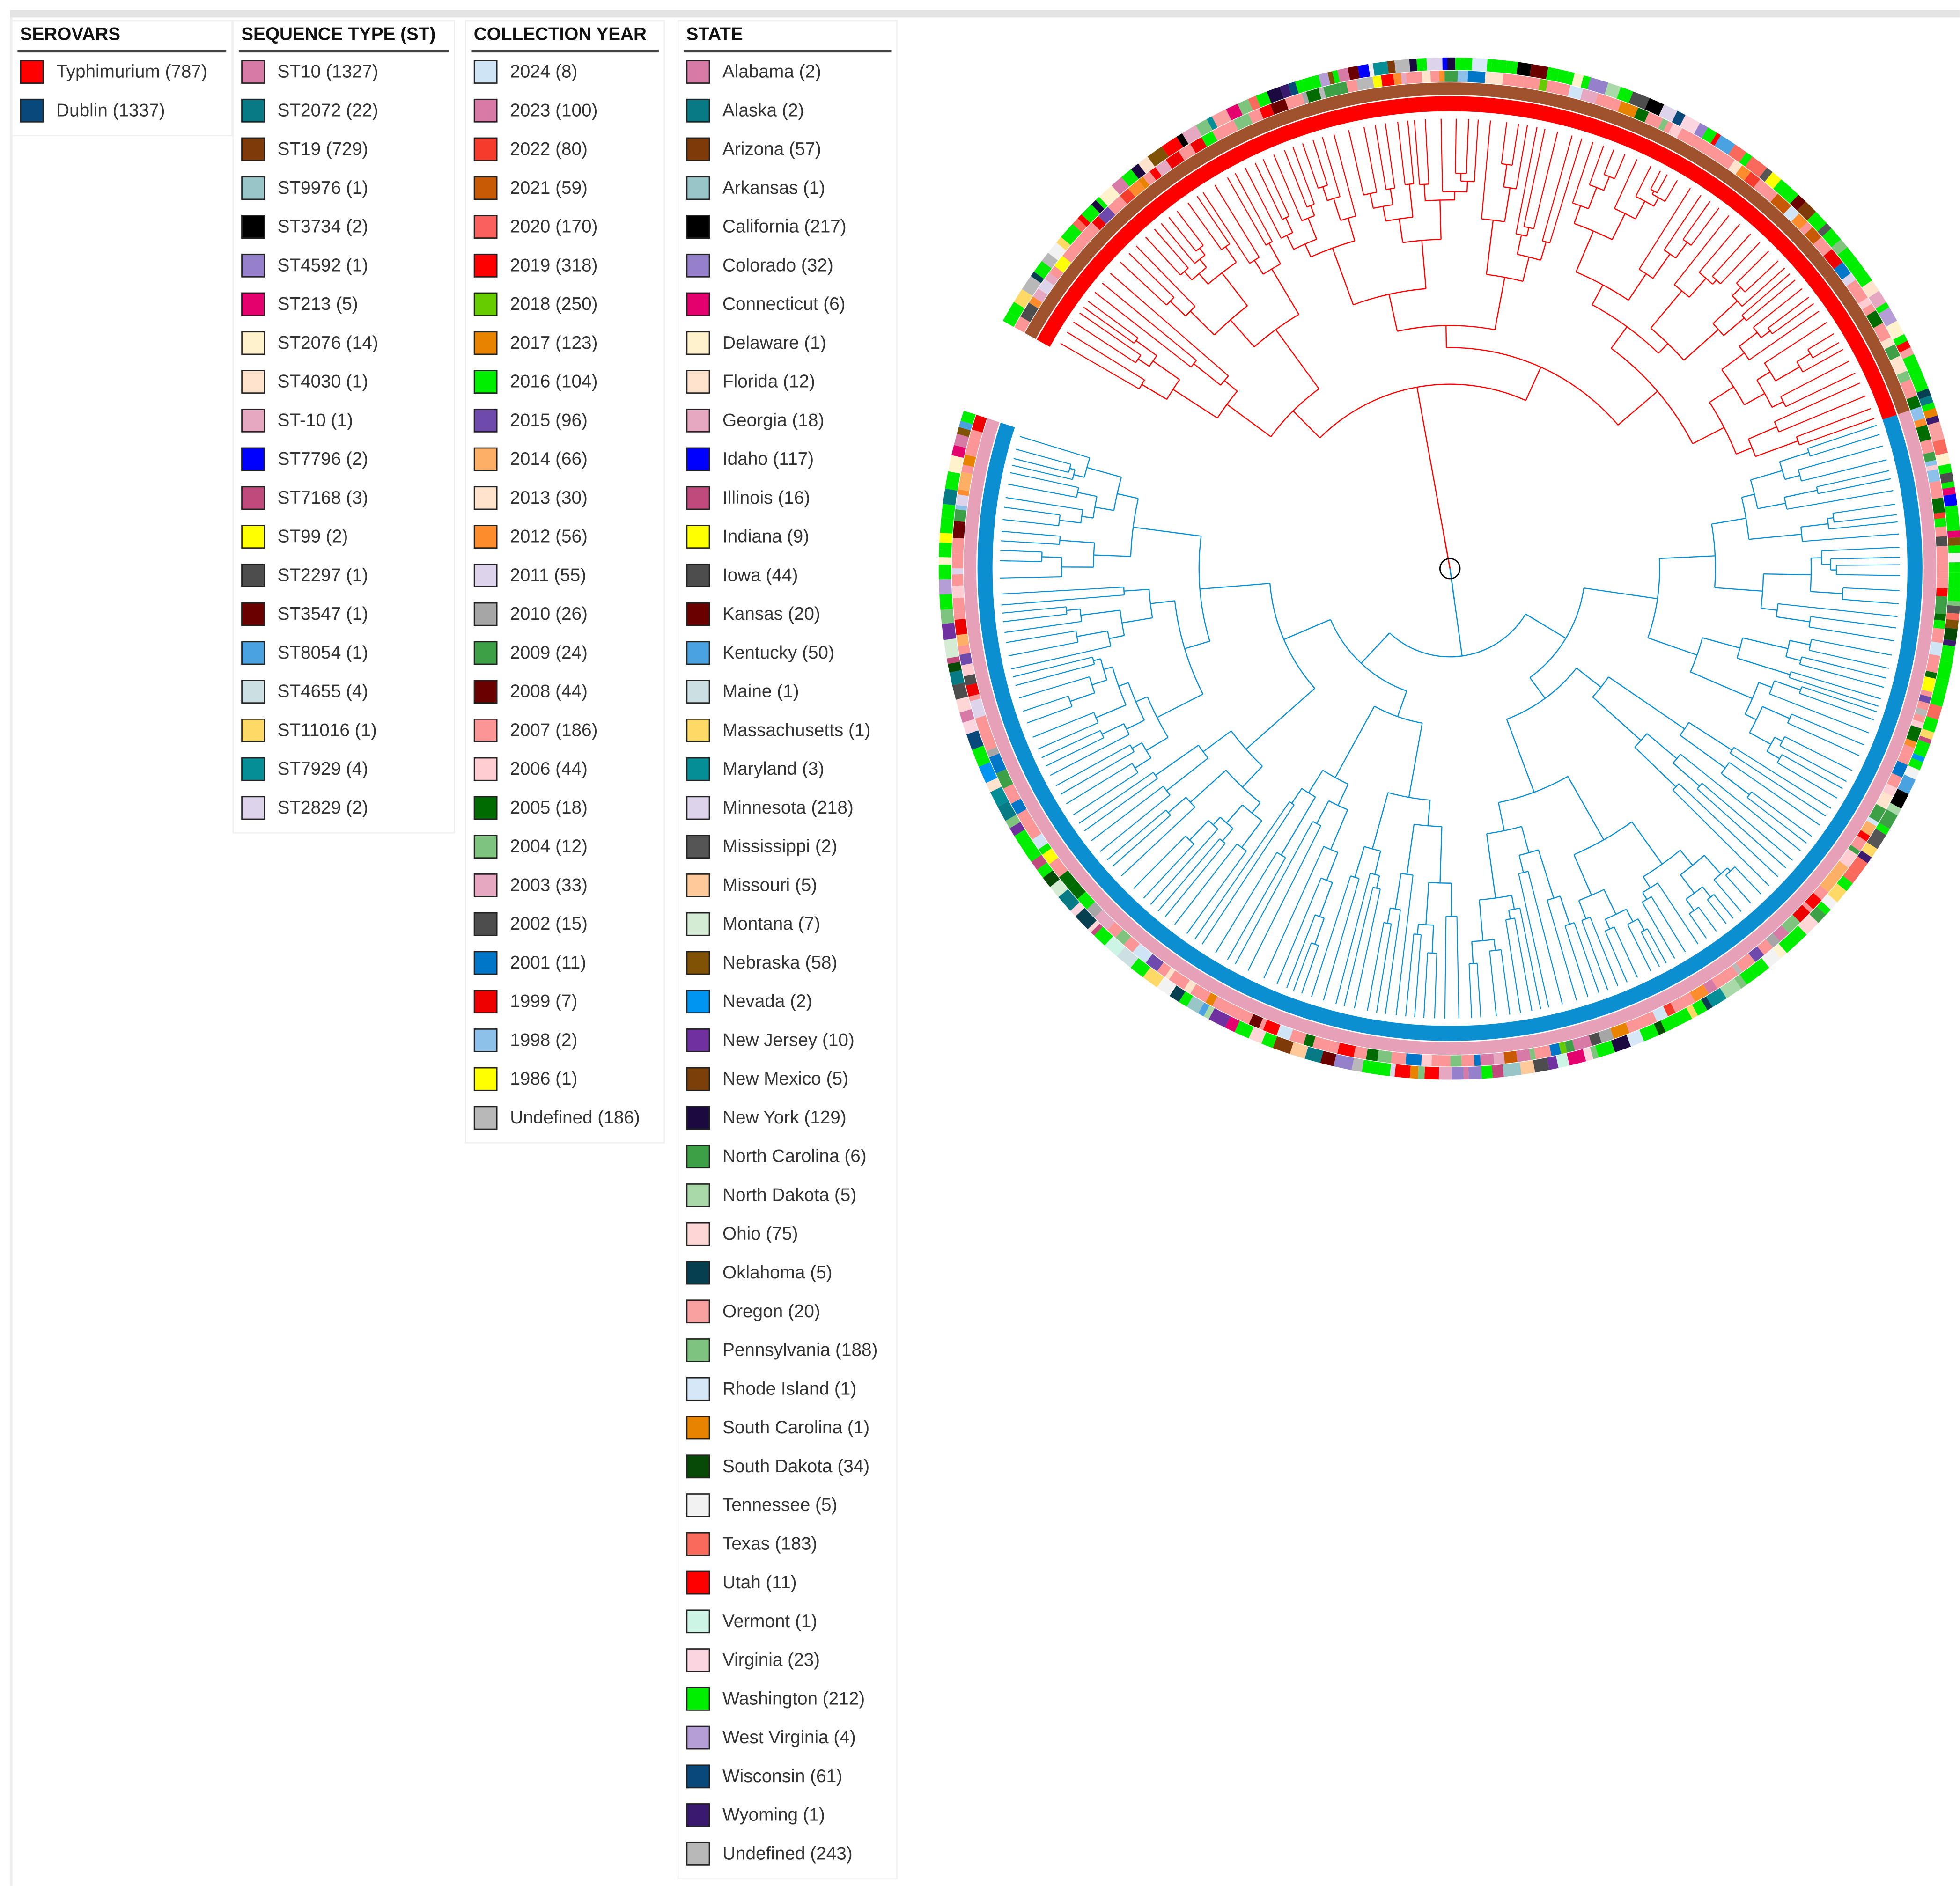 This screenshot has height=1886, width=1960. Describe the element at coordinates (564, 808) in the screenshot. I see `legend-item: 2005 (18)` at that location.